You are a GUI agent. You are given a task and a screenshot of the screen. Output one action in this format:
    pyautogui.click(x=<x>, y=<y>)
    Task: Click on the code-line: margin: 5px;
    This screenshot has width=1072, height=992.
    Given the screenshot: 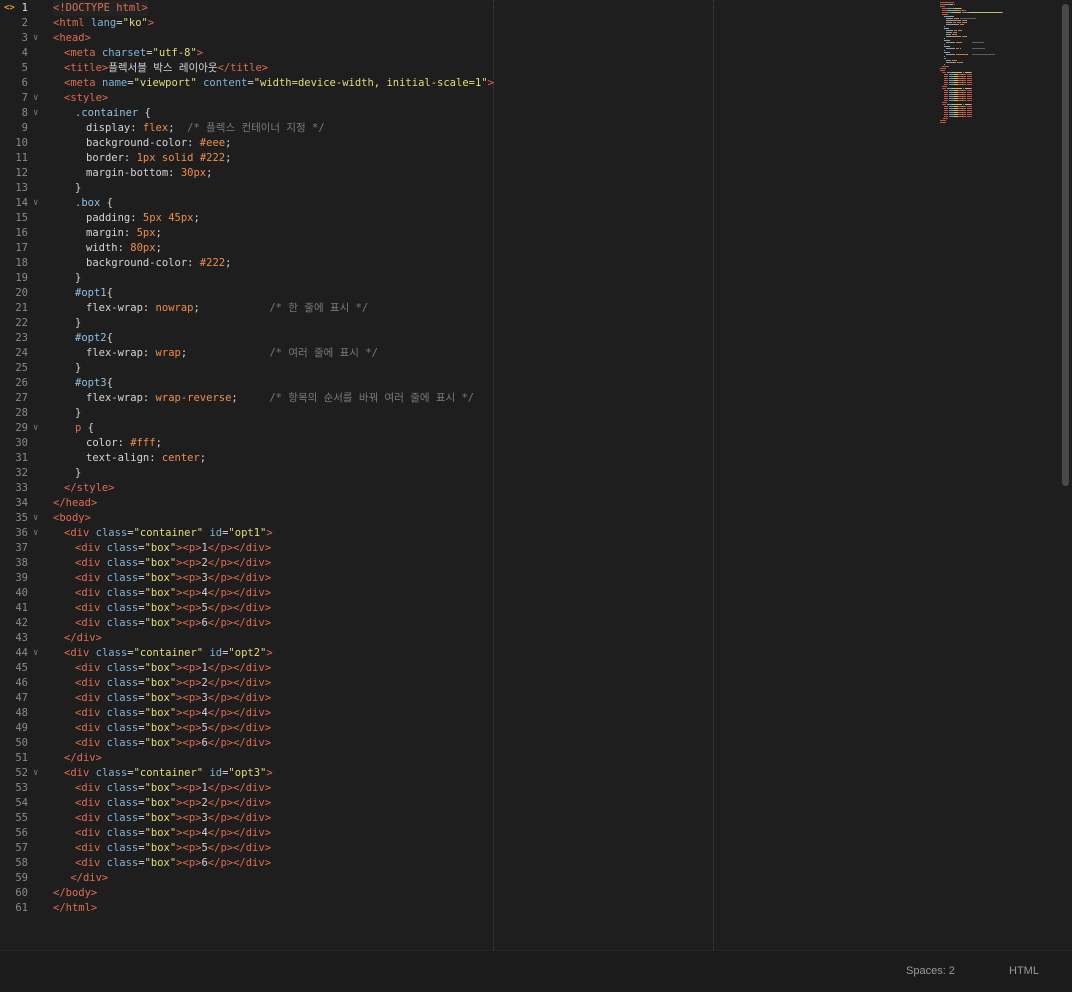 What is the action you would take?
    pyautogui.click(x=107, y=233)
    